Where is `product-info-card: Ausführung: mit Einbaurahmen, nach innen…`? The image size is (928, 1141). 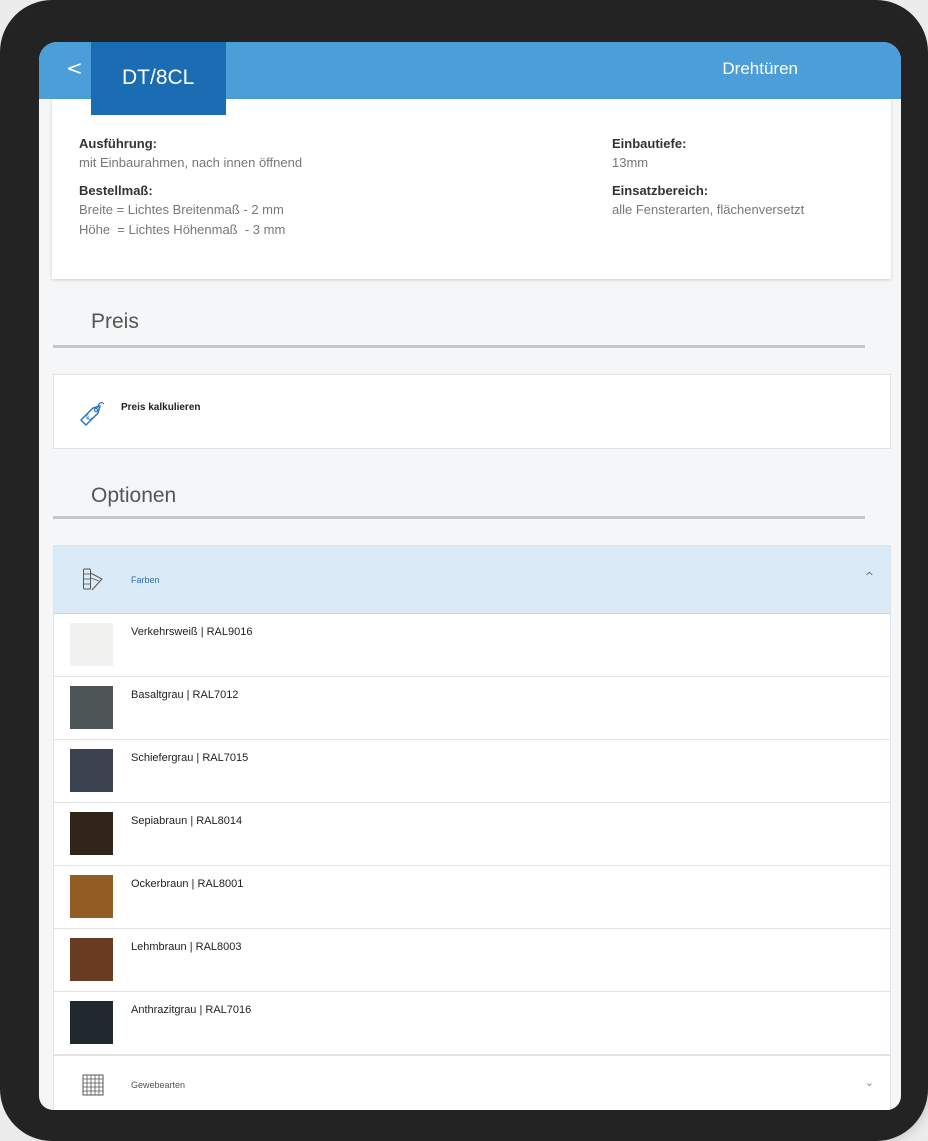 product-info-card: Ausführung: mit Einbaurahmen, nach innen… is located at coordinates (471, 189).